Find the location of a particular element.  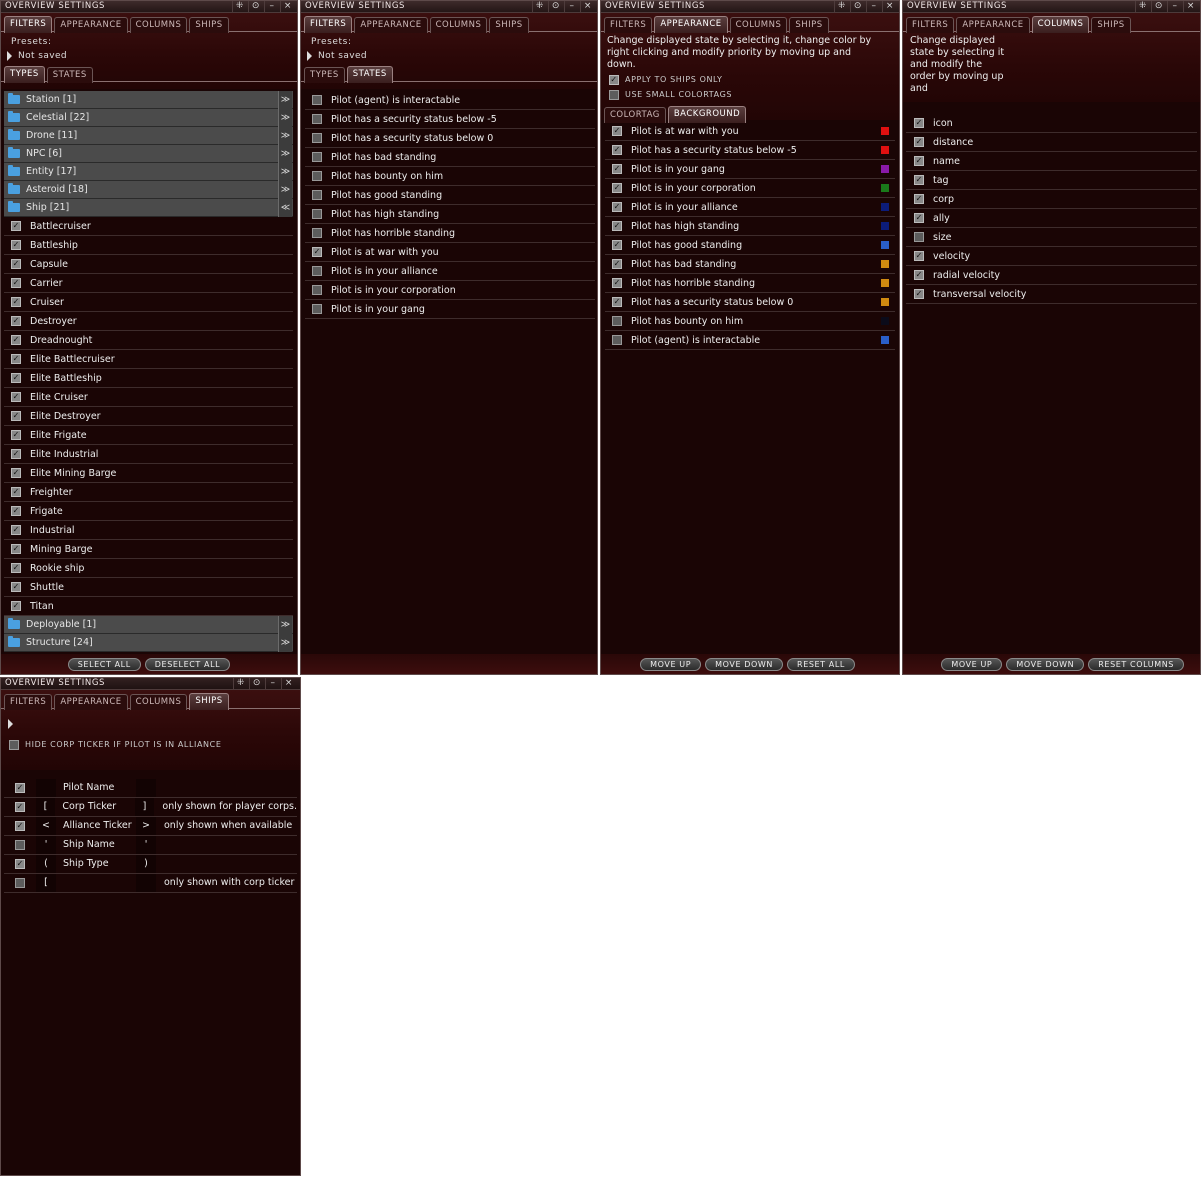

column-row: ✓ tag is located at coordinates (1051, 180).